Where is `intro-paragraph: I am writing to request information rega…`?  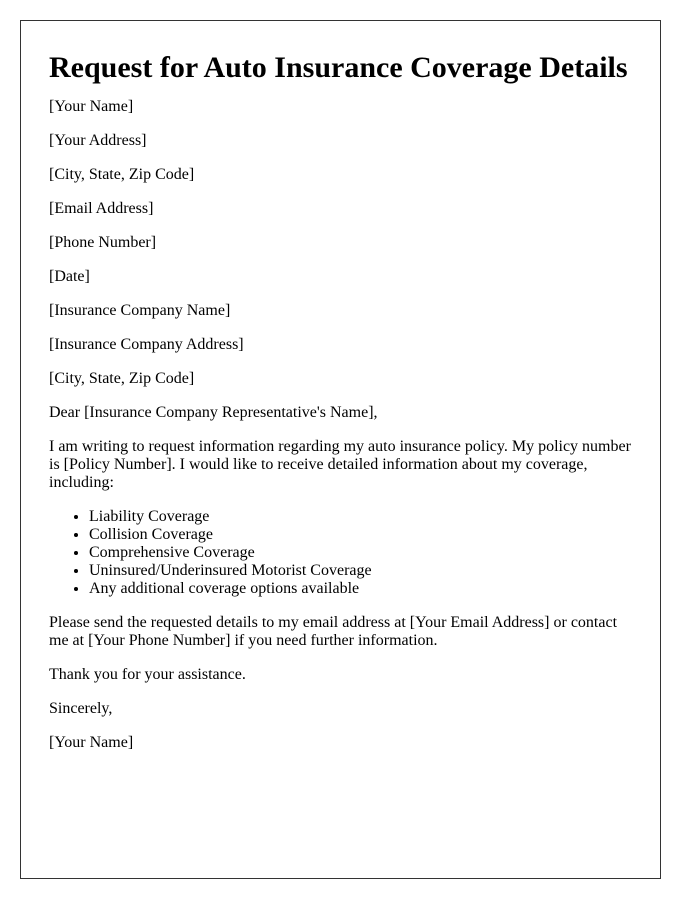 intro-paragraph: I am writing to request information rega… is located at coordinates (340, 464).